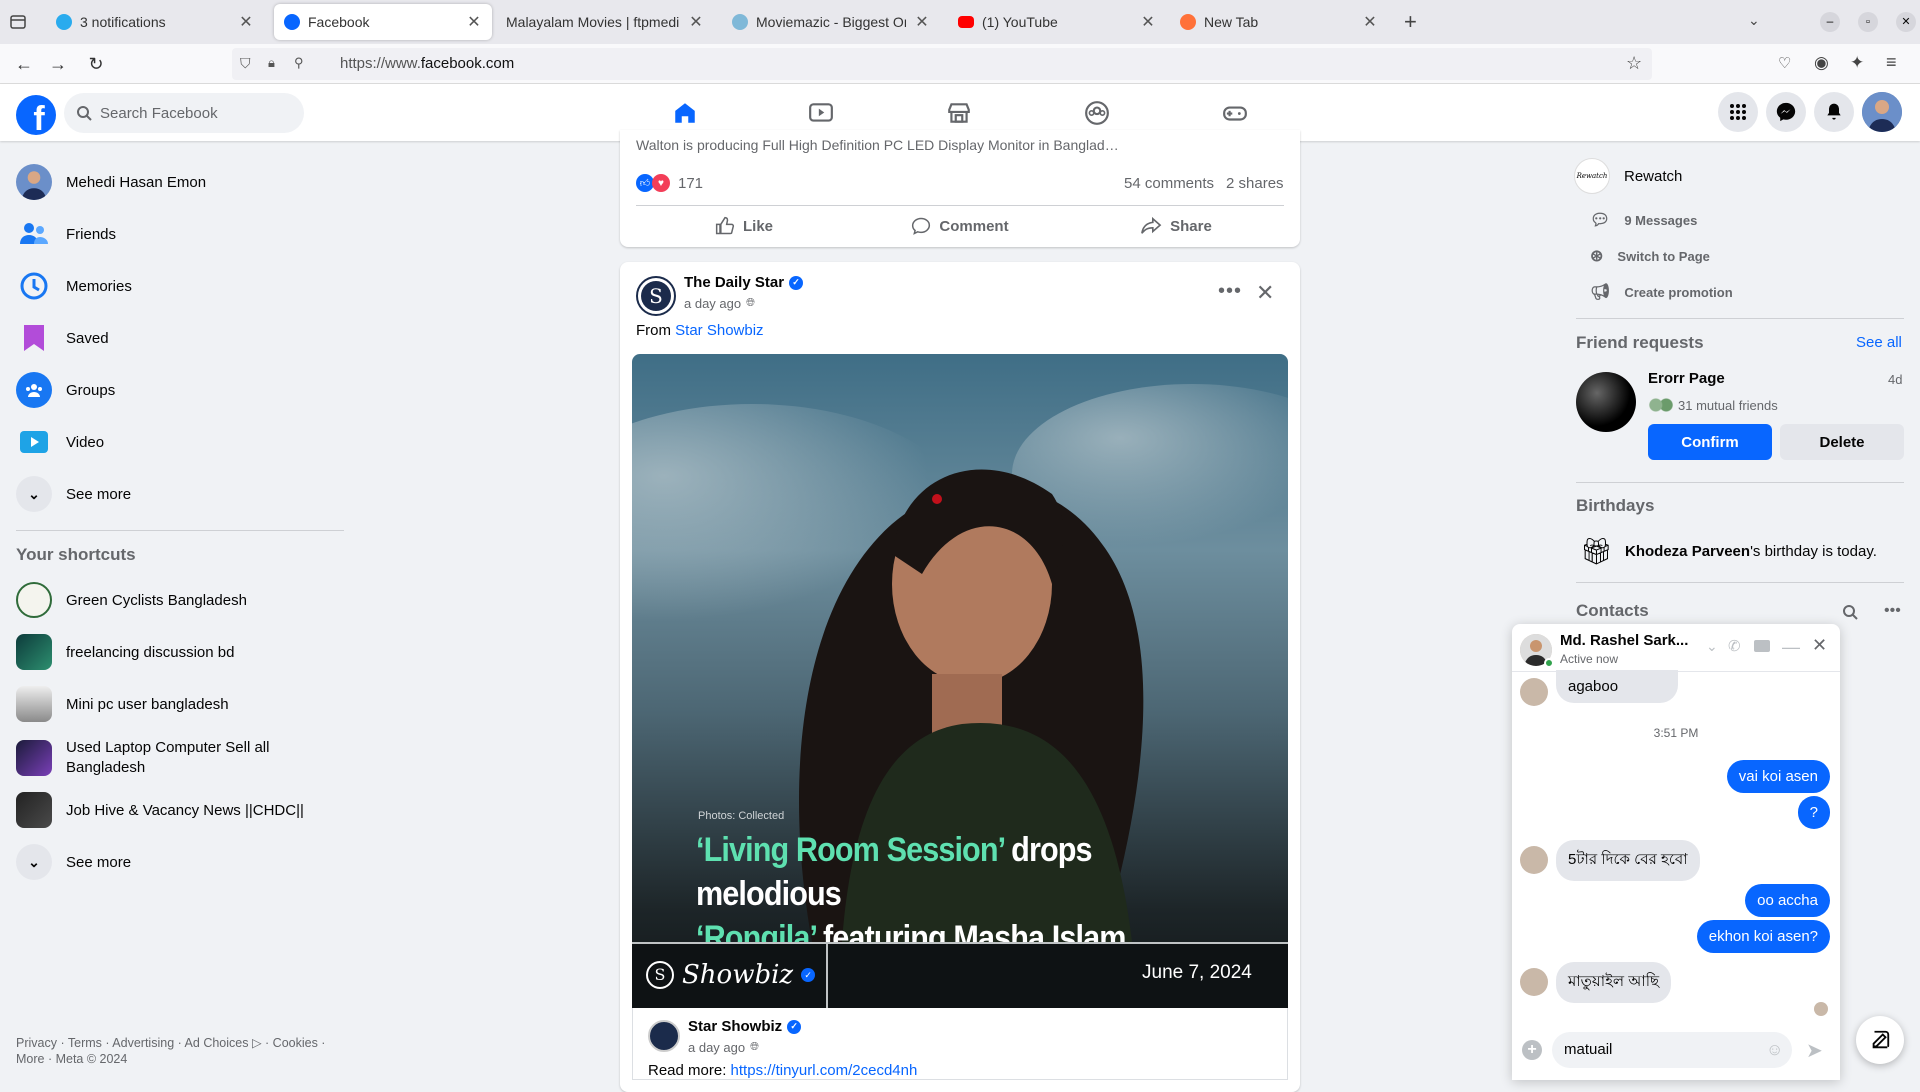  I want to click on browser-tab-facebook: Facebook ✕, so click(383, 22).